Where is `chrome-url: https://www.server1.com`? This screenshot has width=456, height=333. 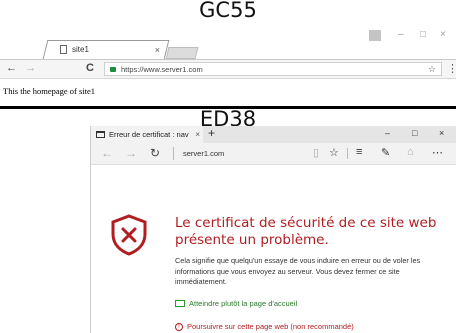
chrome-url: https://www.server1.com is located at coordinates (162, 69).